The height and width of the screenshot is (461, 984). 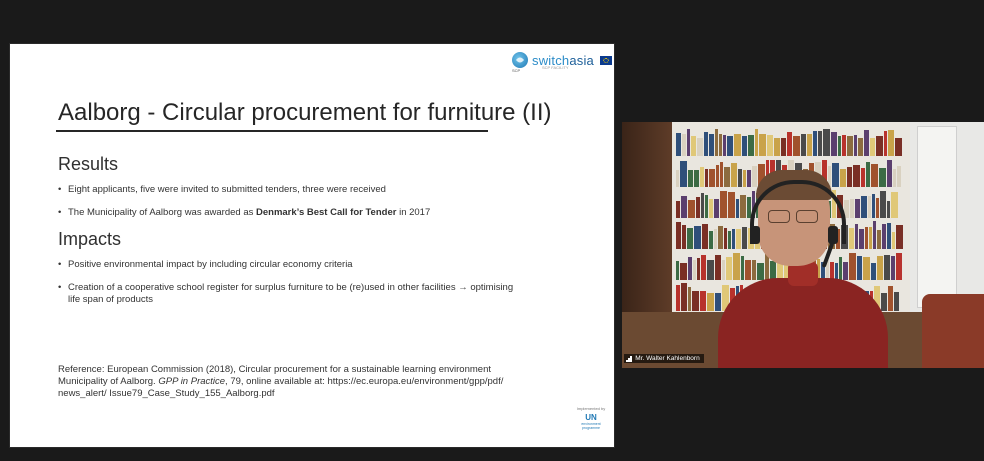 What do you see at coordinates (937, 217) in the screenshot?
I see `white-door` at bounding box center [937, 217].